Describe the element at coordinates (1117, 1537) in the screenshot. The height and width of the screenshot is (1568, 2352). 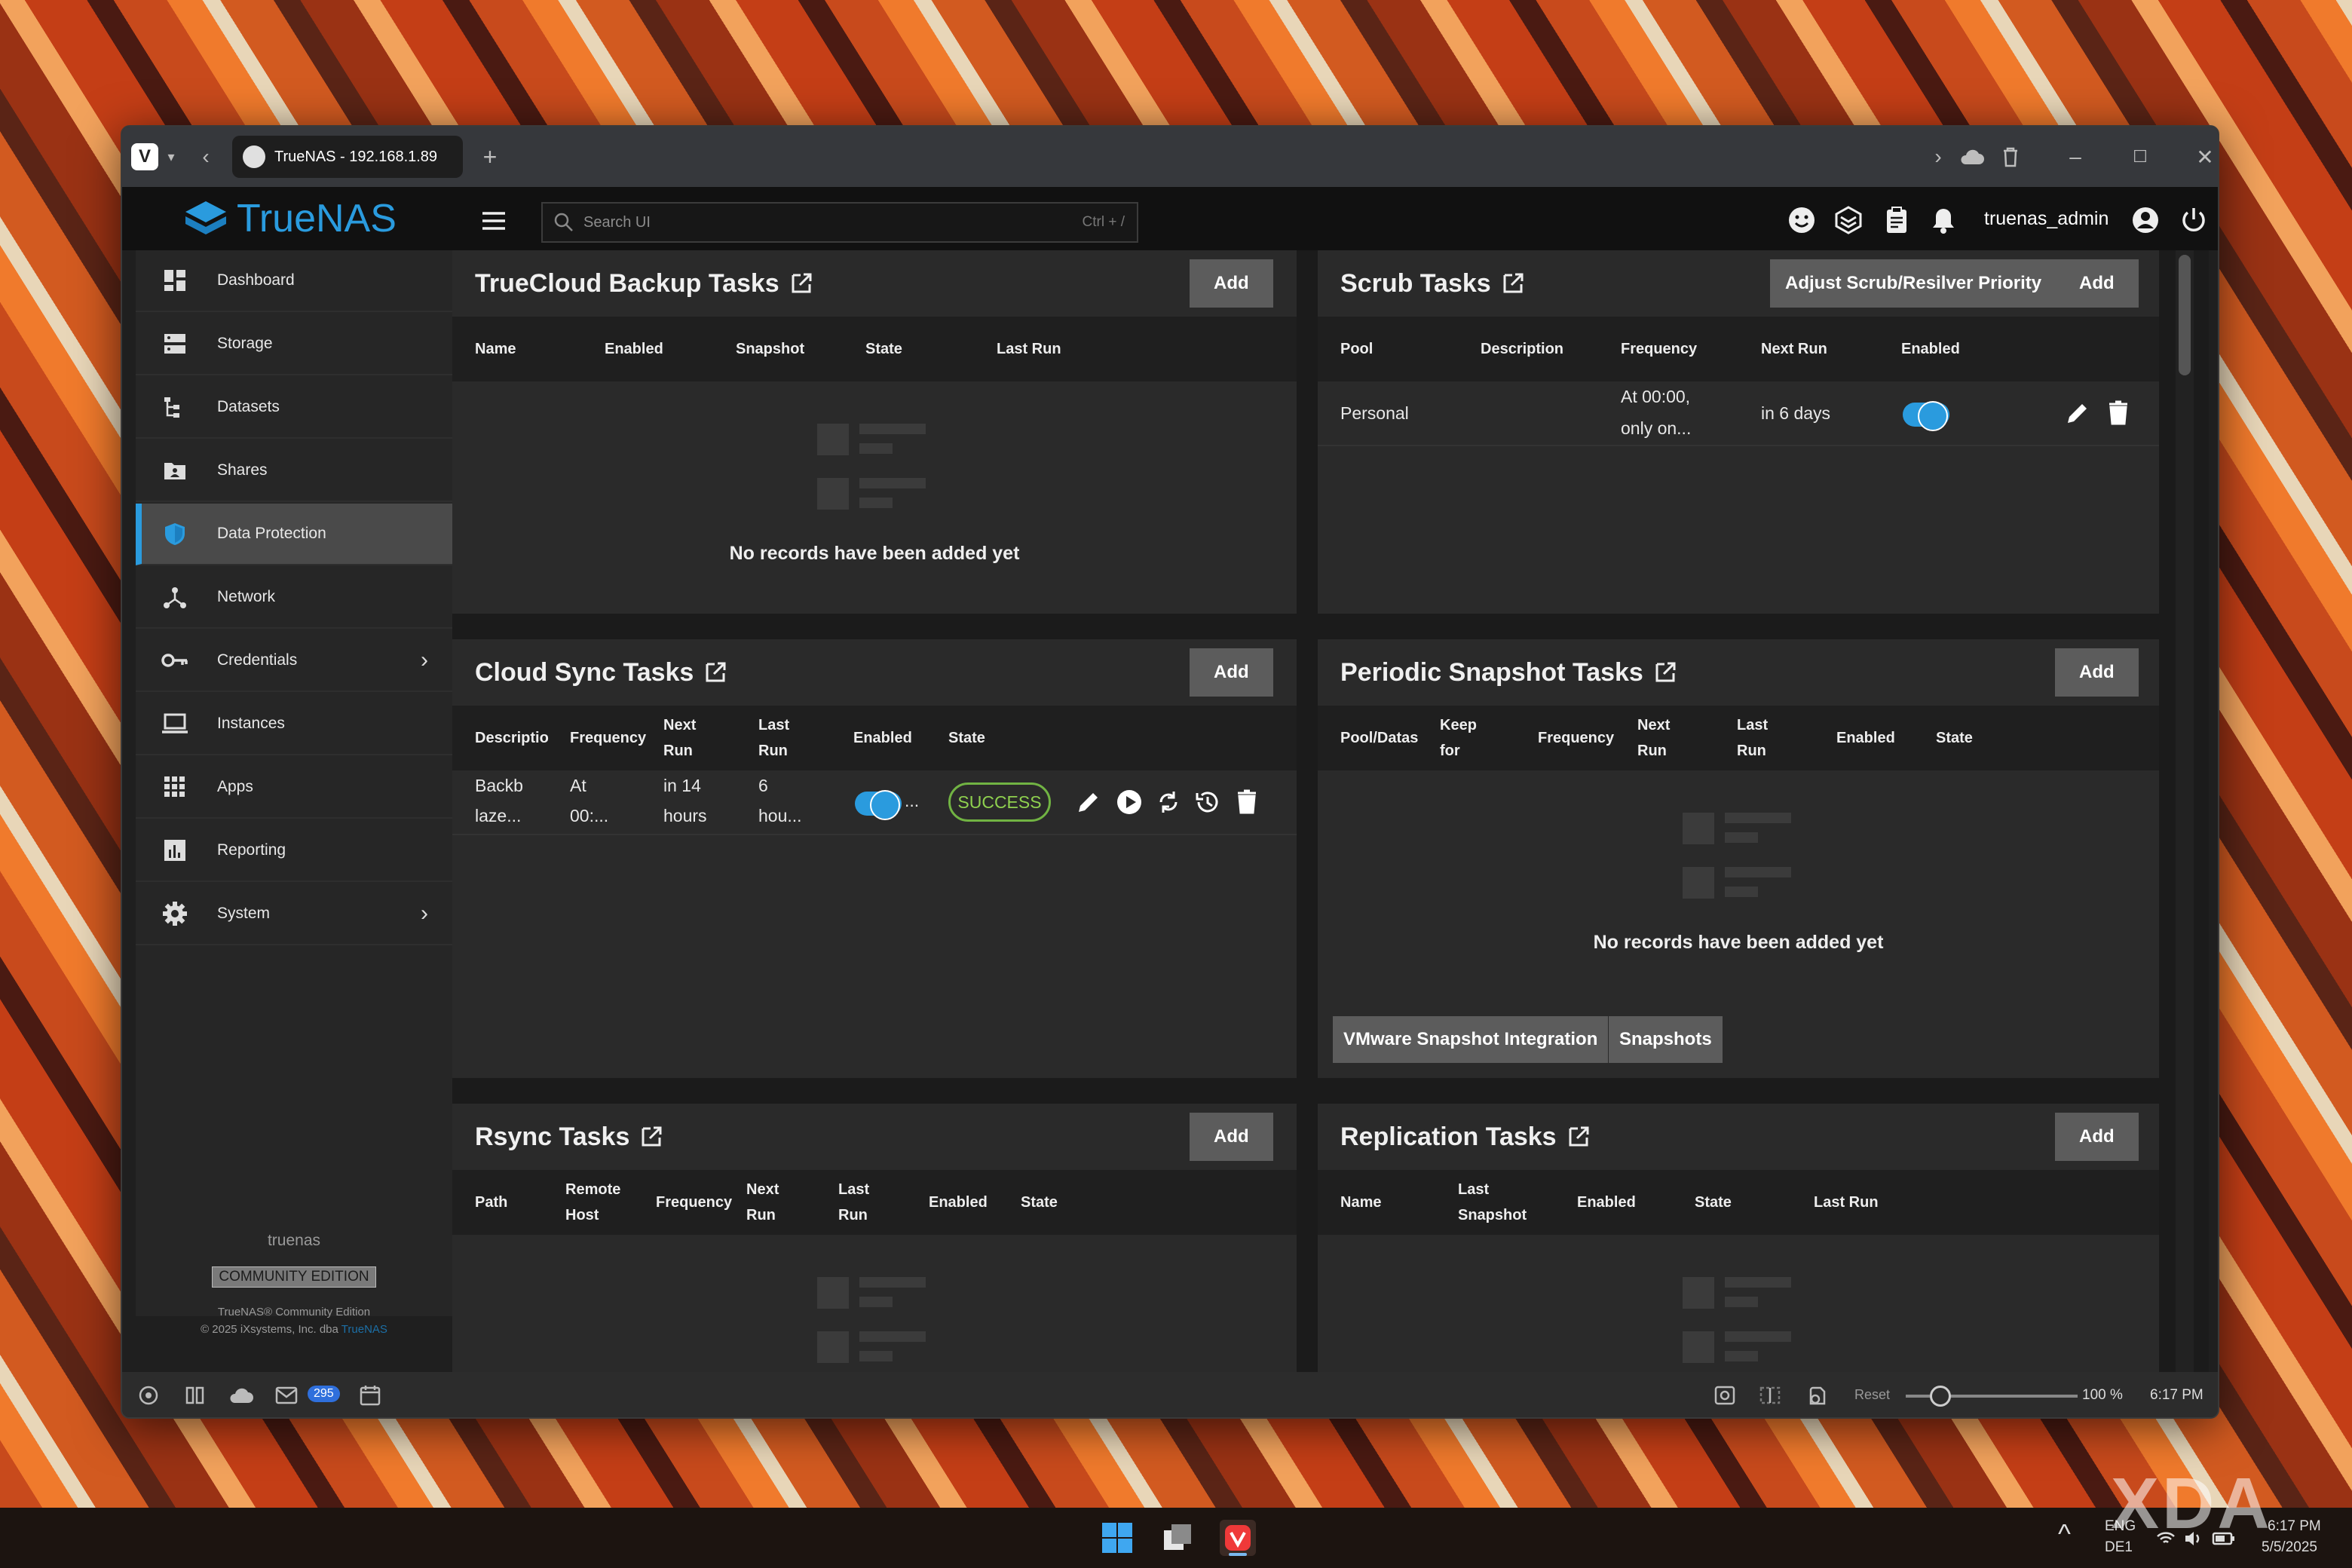
I see `windows-start-icon` at that location.